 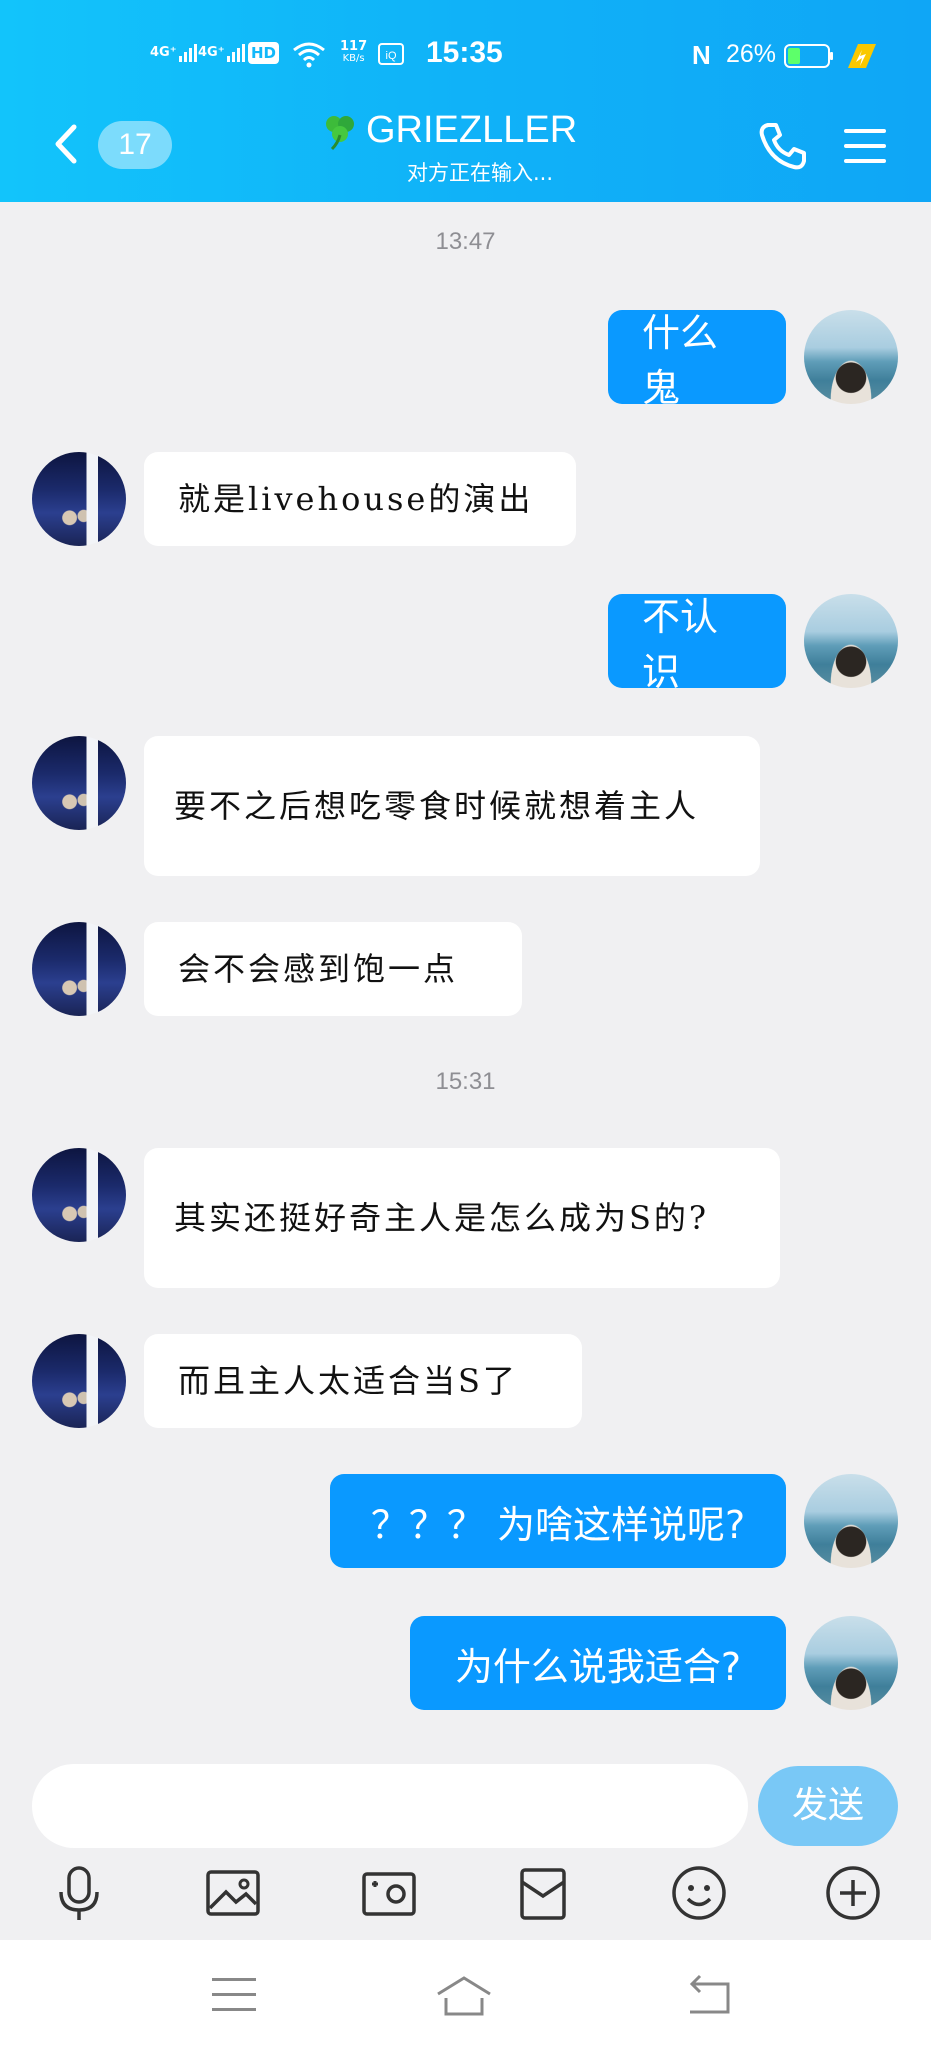 What do you see at coordinates (452, 806) in the screenshot?
I see `message-bubble-other: 要不之后想吃零食时候就想着主人` at bounding box center [452, 806].